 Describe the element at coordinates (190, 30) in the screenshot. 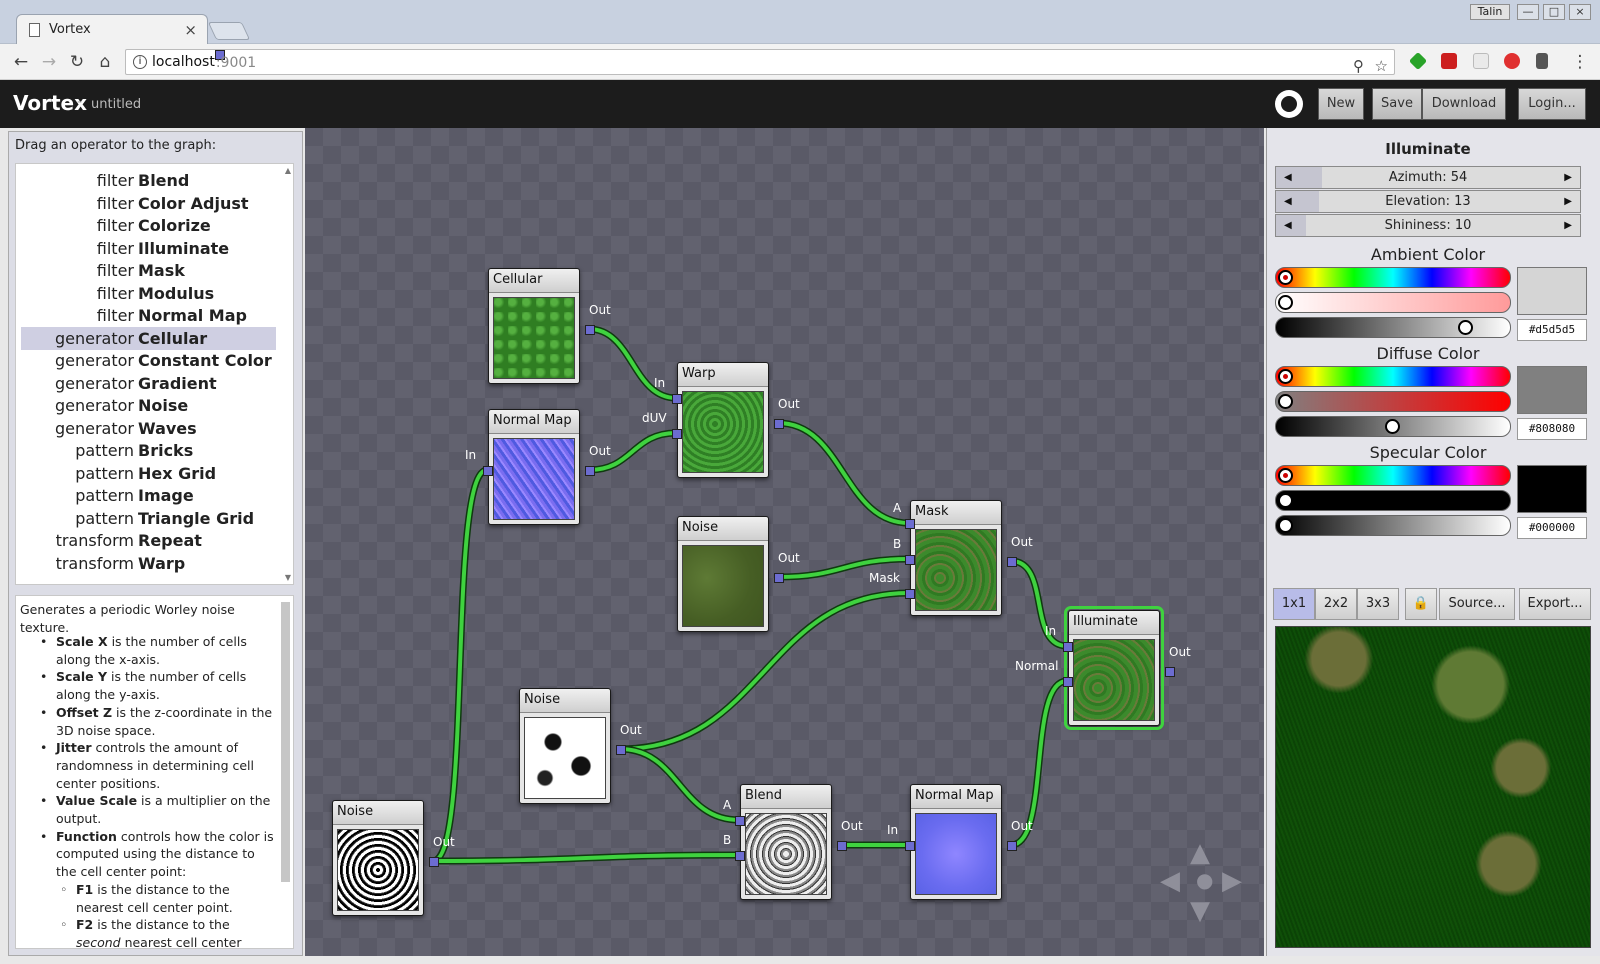

I see `close-tab-icon: ×` at that location.